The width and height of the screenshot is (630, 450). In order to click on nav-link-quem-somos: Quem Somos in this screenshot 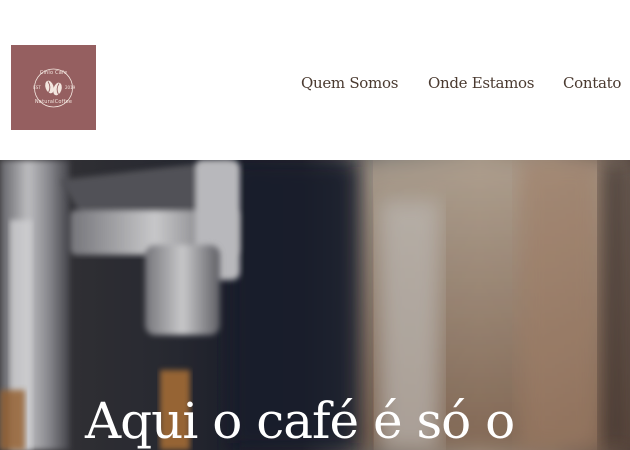, I will do `click(349, 83)`.